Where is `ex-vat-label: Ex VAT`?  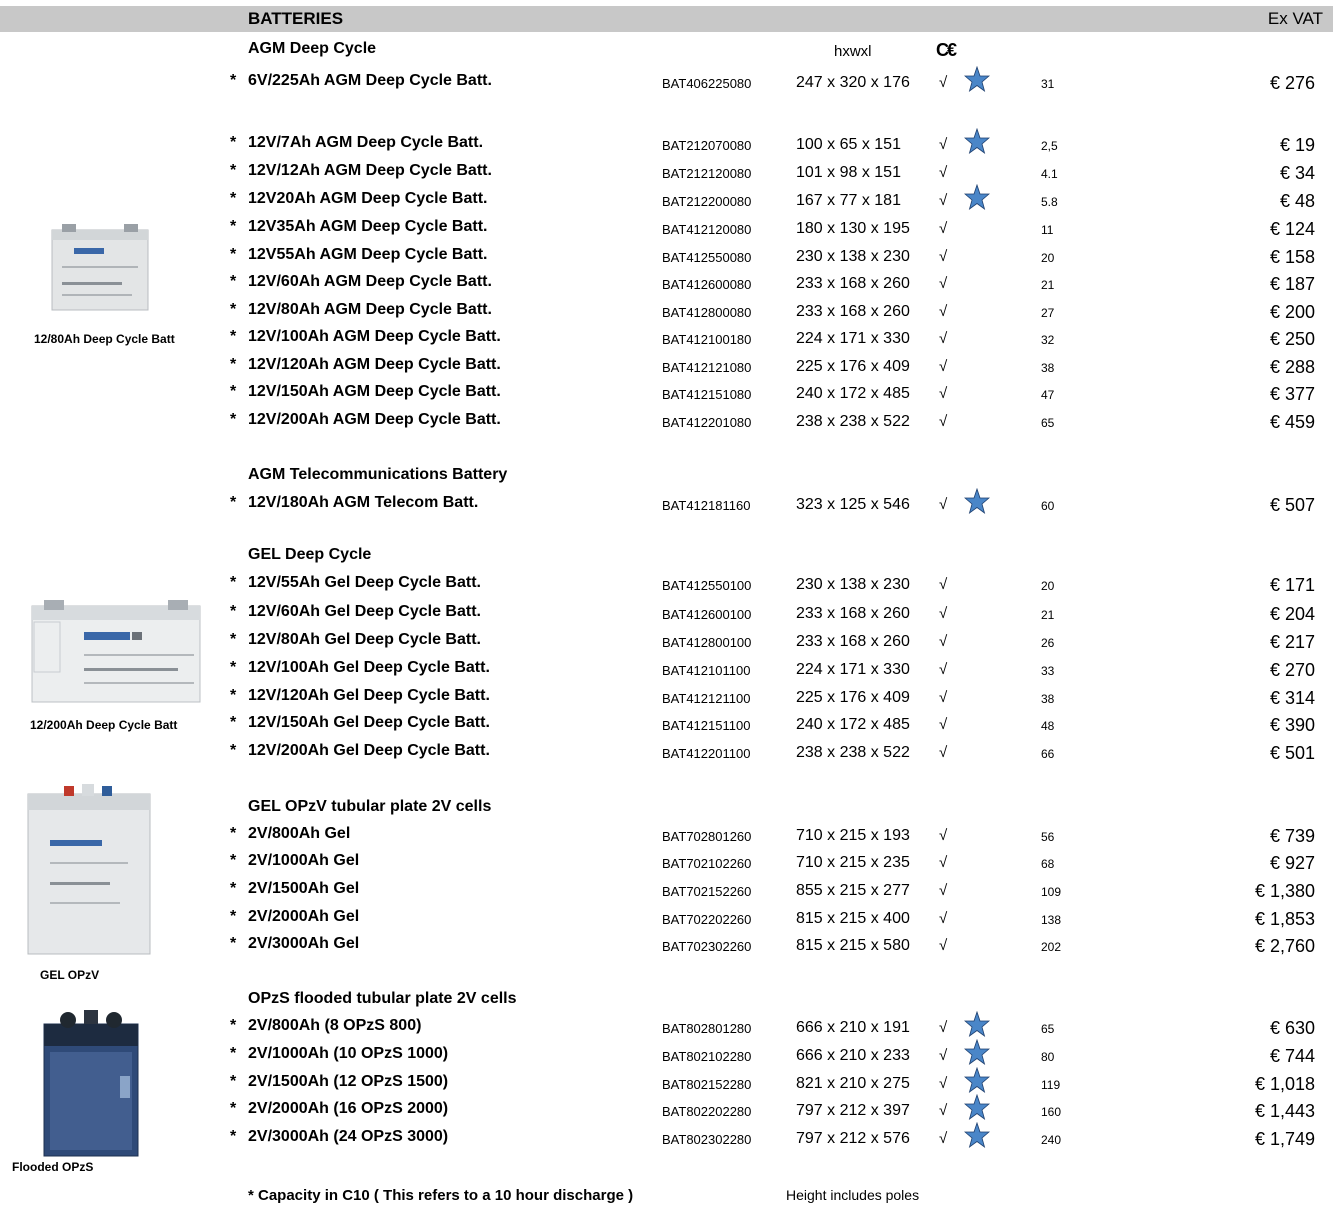
ex-vat-label: Ex VAT is located at coordinates (1295, 18).